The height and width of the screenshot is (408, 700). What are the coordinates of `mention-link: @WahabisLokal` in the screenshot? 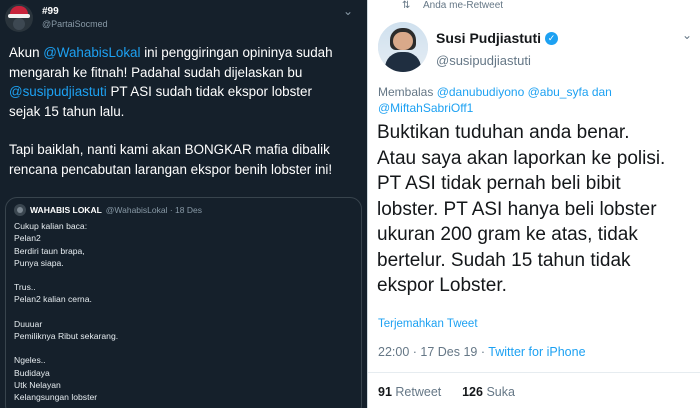 It's located at (91, 52).